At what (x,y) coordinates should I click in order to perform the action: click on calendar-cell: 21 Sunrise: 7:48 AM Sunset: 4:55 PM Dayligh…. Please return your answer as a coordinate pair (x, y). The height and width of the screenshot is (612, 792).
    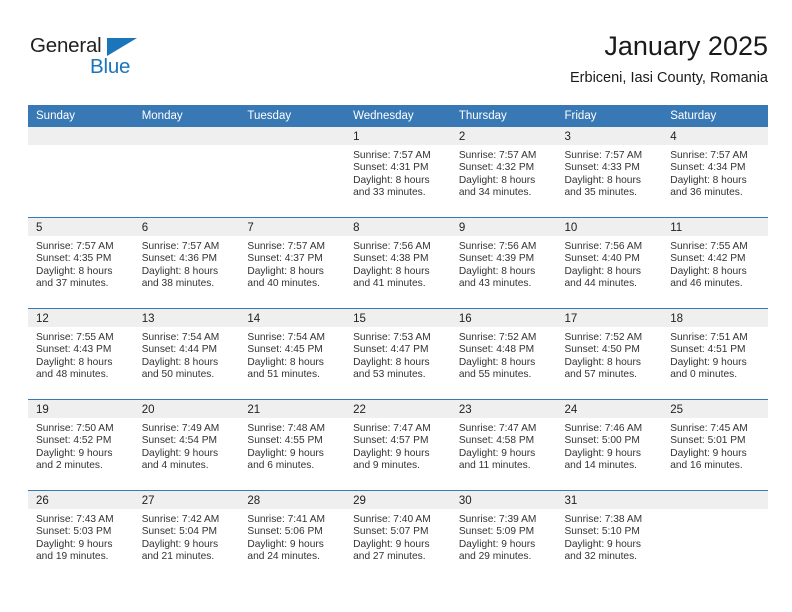
    Looking at the image, I should click on (292, 445).